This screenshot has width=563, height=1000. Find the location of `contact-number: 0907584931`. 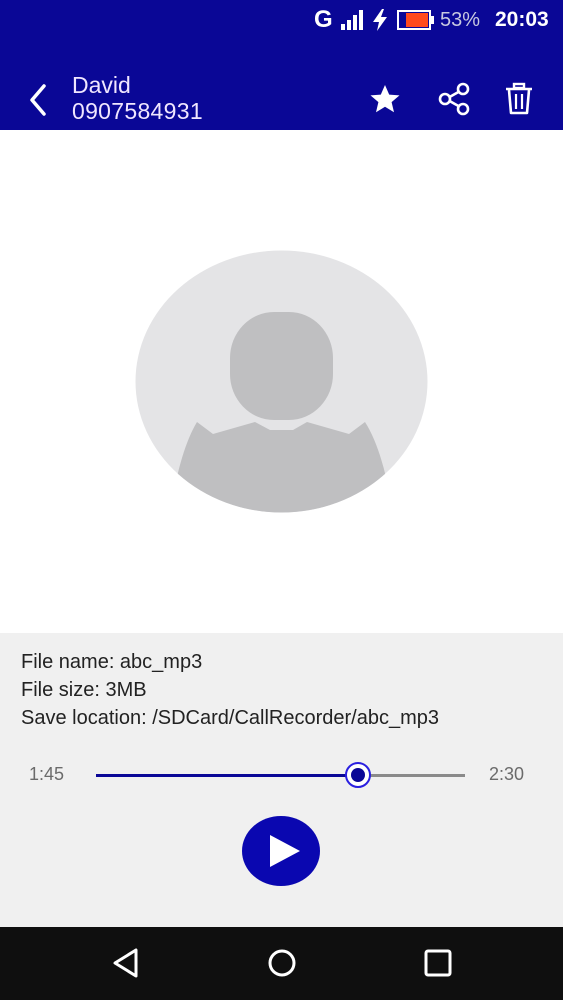

contact-number: 0907584931 is located at coordinates (137, 111).